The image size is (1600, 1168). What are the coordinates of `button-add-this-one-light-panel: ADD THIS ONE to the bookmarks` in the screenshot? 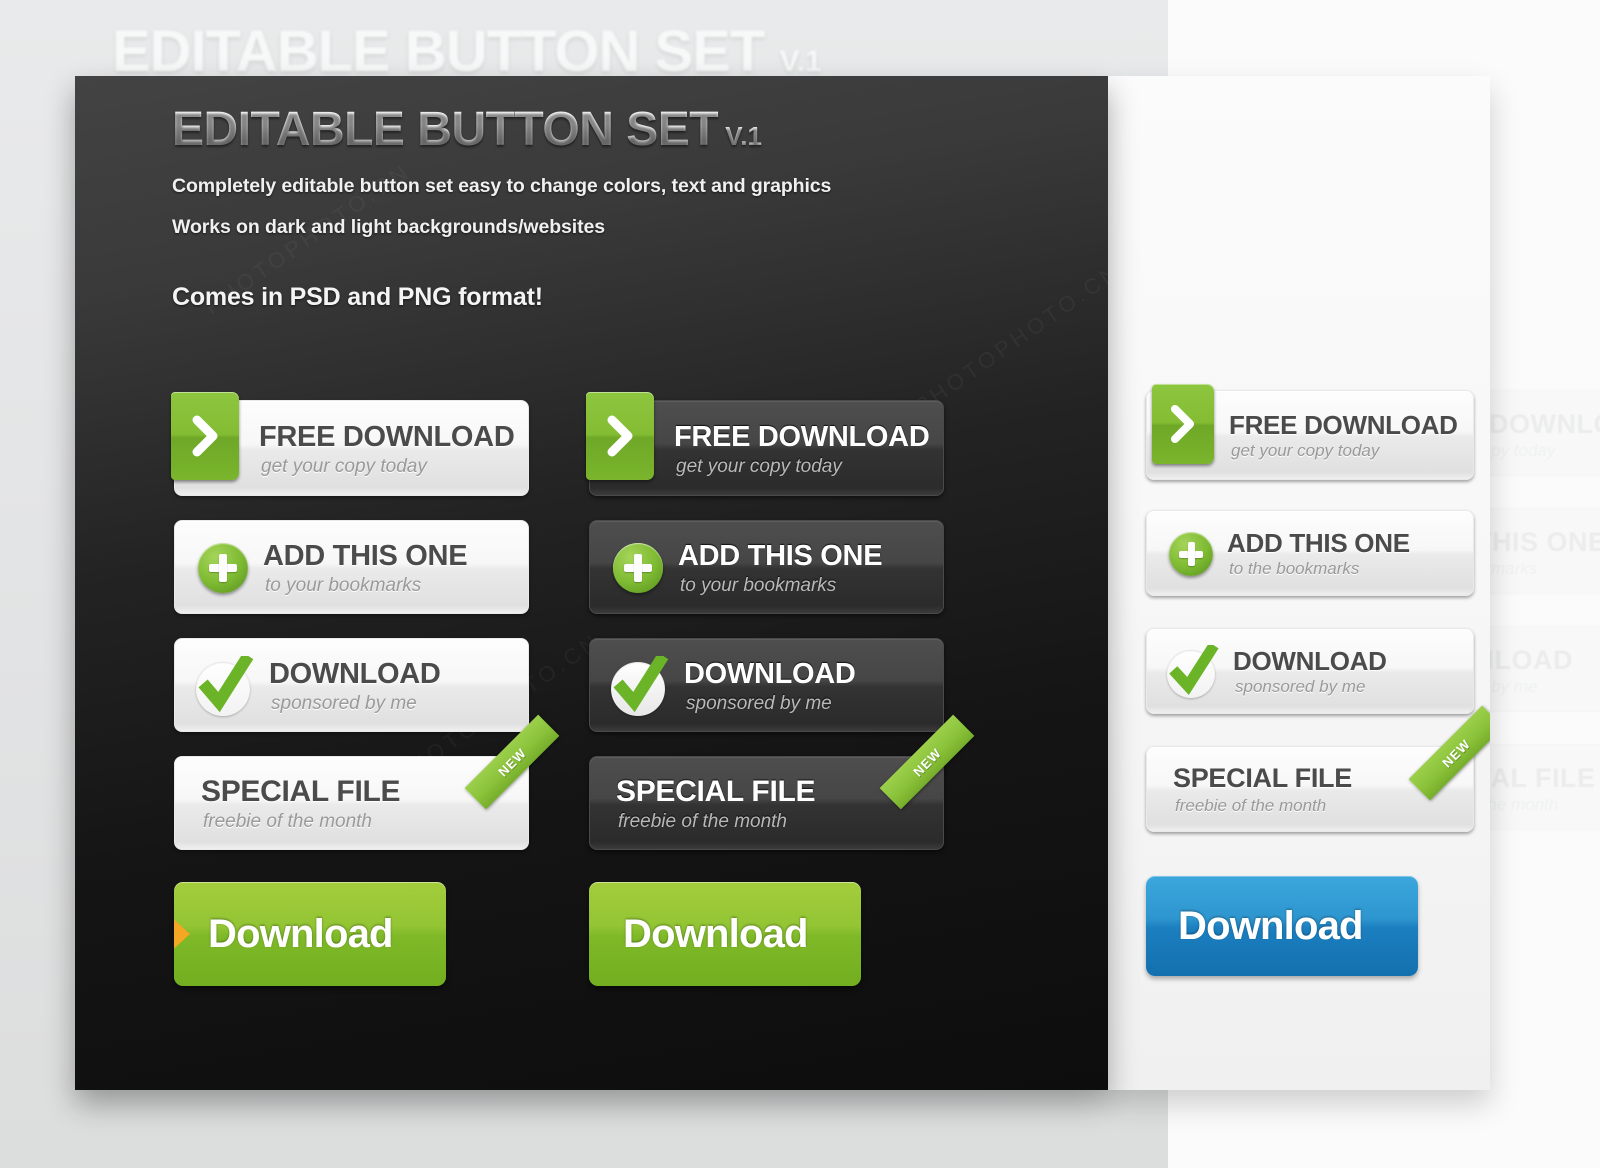 It's located at (1310, 553).